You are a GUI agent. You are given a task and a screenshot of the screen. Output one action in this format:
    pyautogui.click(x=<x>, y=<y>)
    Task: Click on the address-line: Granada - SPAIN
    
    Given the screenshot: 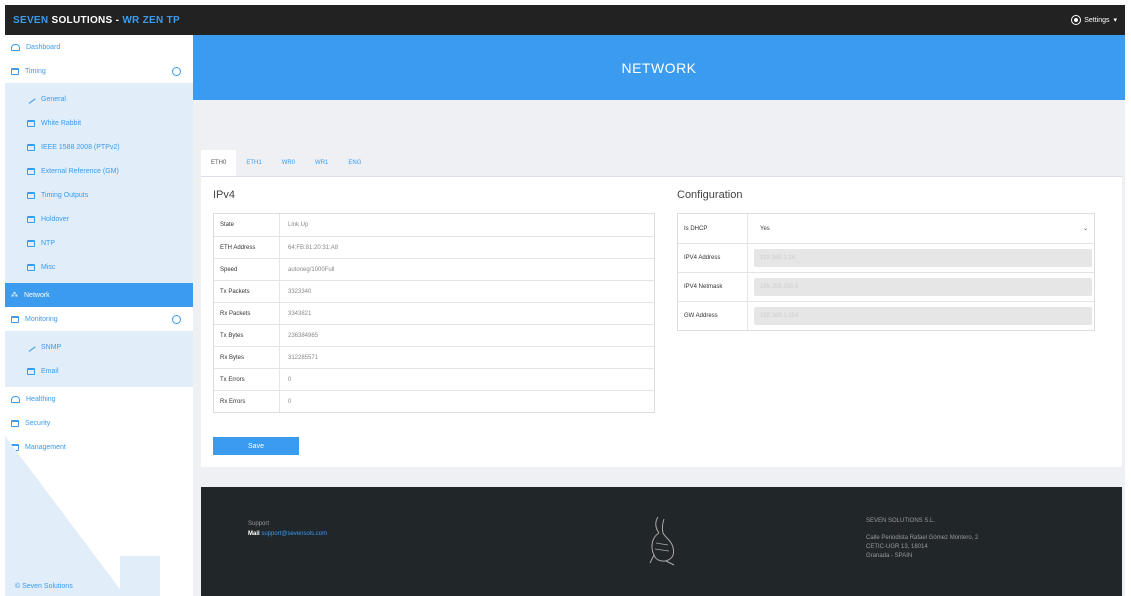 What is the action you would take?
    pyautogui.click(x=889, y=556)
    